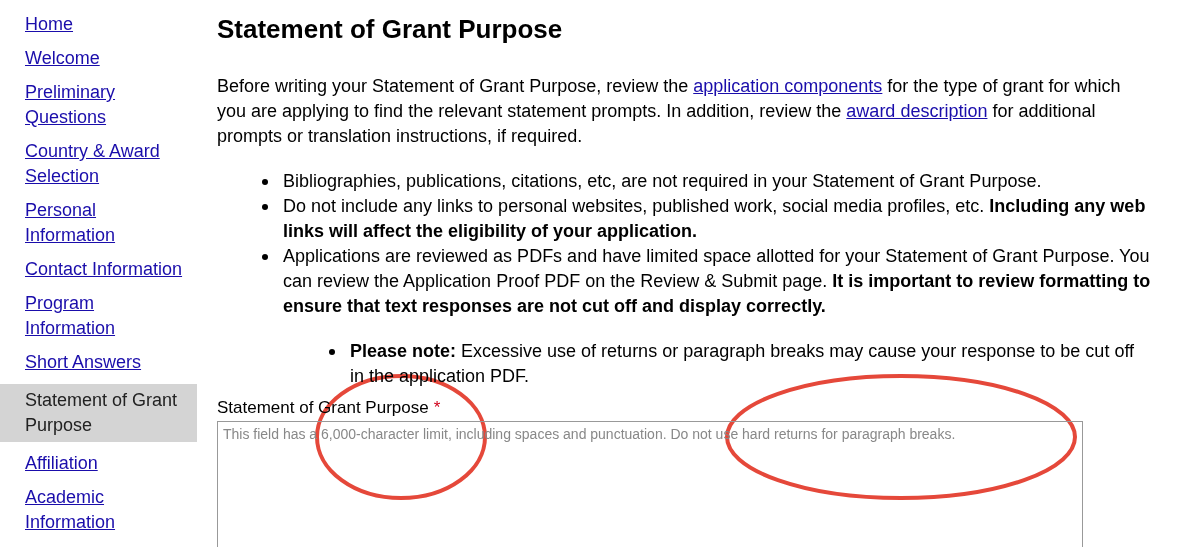 The height and width of the screenshot is (547, 1200). I want to click on link: award description, so click(917, 111).